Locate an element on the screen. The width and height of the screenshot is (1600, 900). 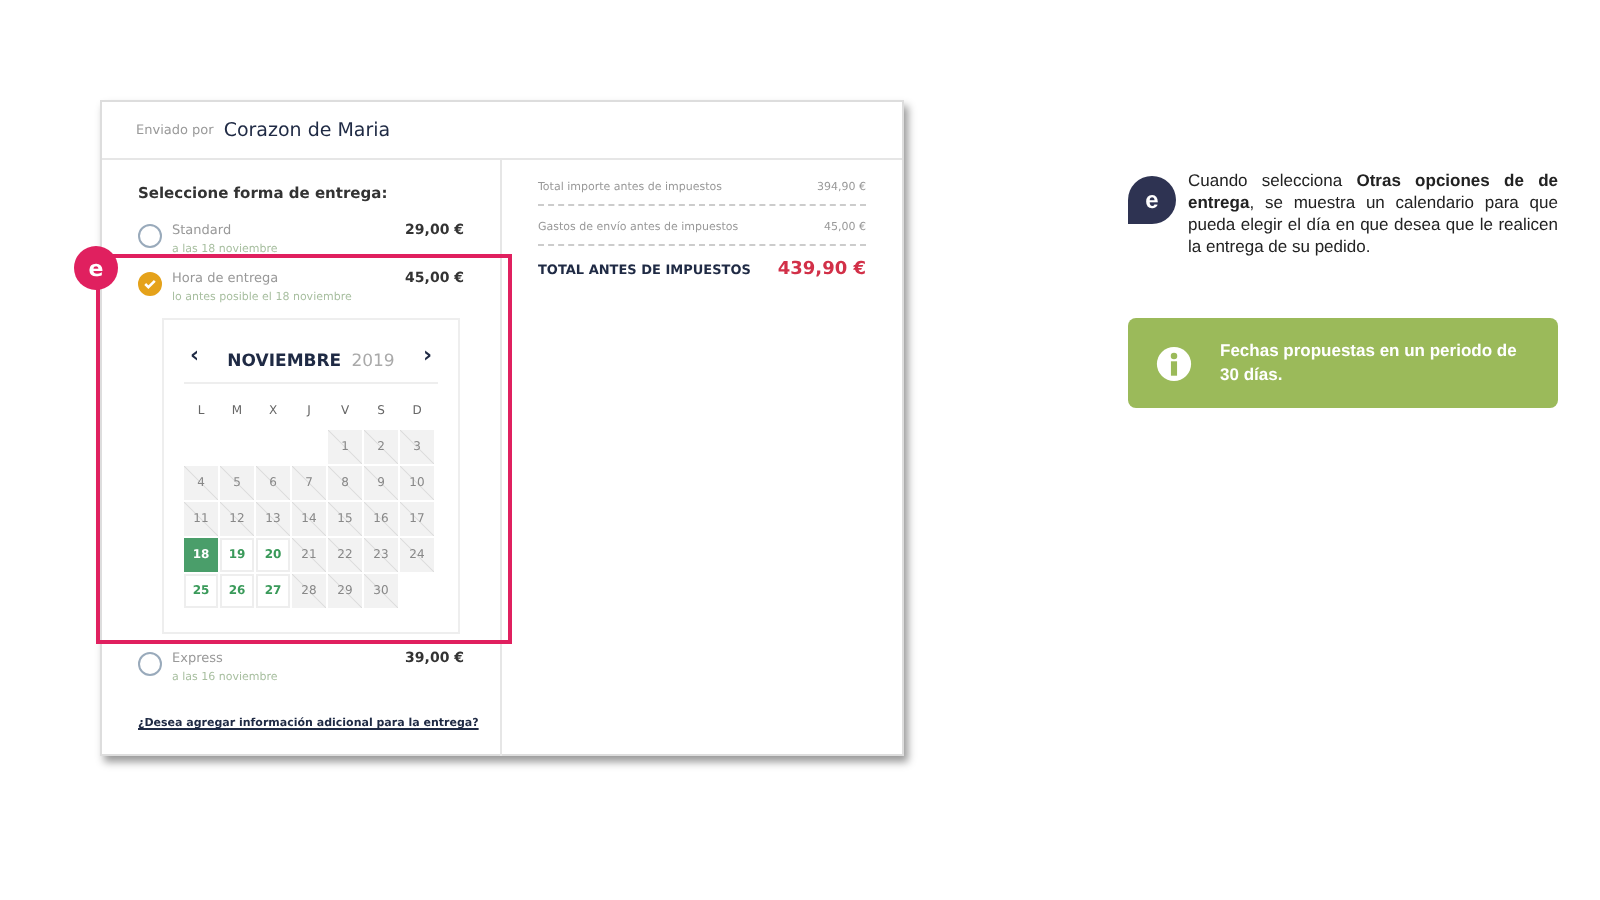
total-value: 439,90 € is located at coordinates (821, 270).